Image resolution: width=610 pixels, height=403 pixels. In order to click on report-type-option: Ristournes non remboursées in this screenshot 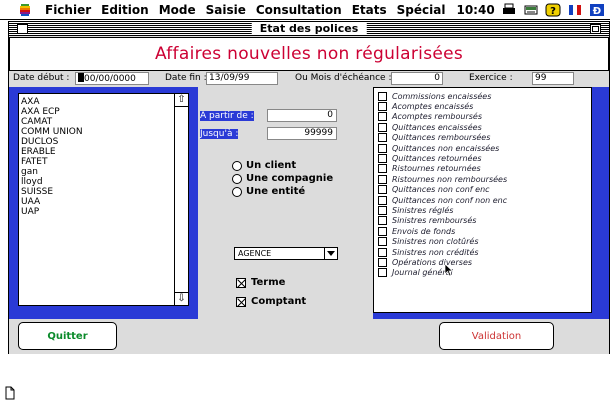, I will do `click(442, 179)`.